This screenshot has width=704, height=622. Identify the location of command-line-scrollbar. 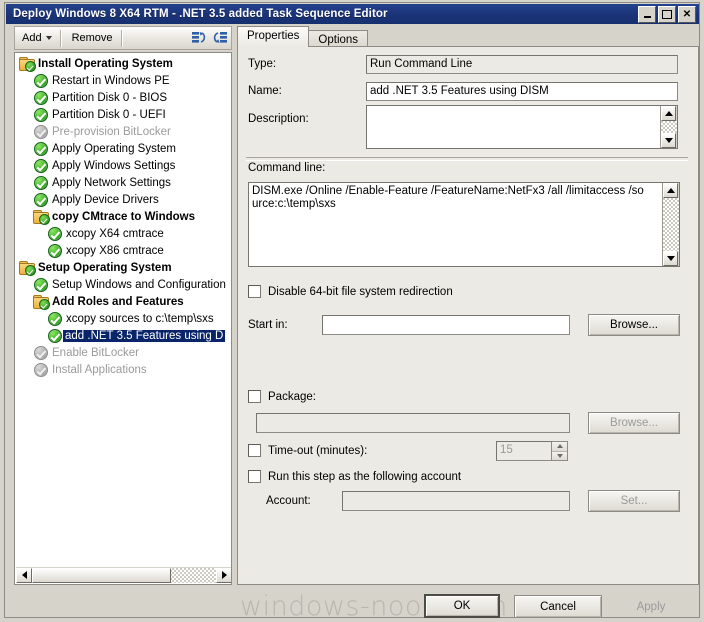
(670, 224).